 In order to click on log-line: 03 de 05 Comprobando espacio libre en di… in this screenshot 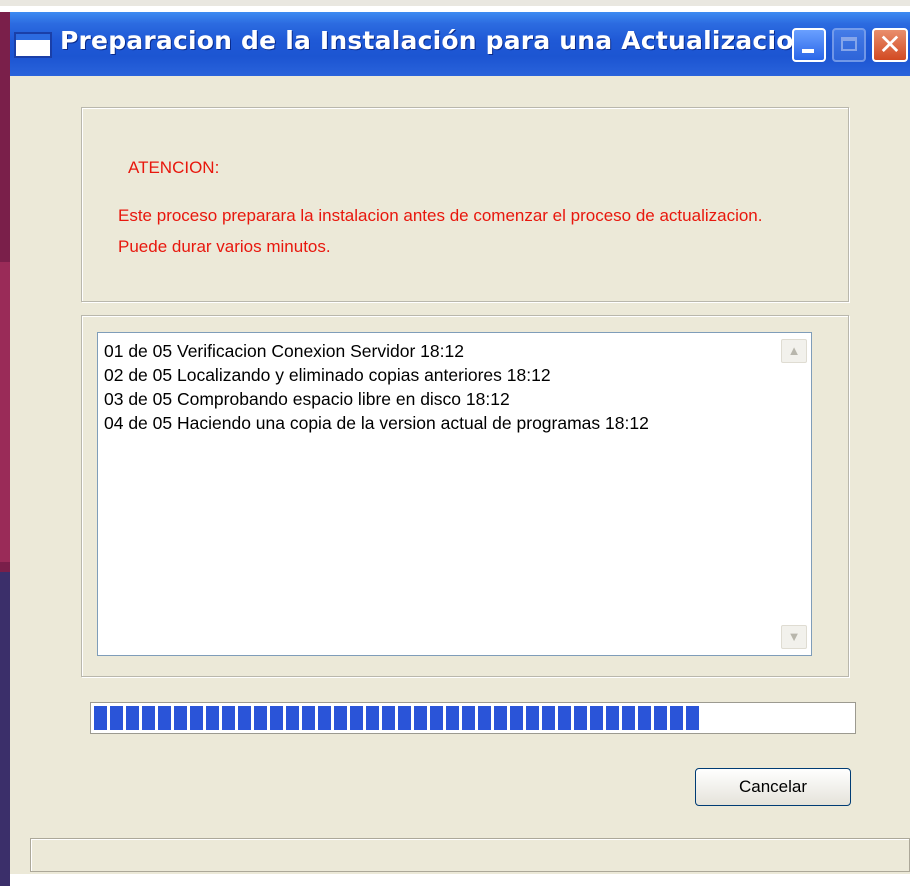, I will do `click(307, 399)`.